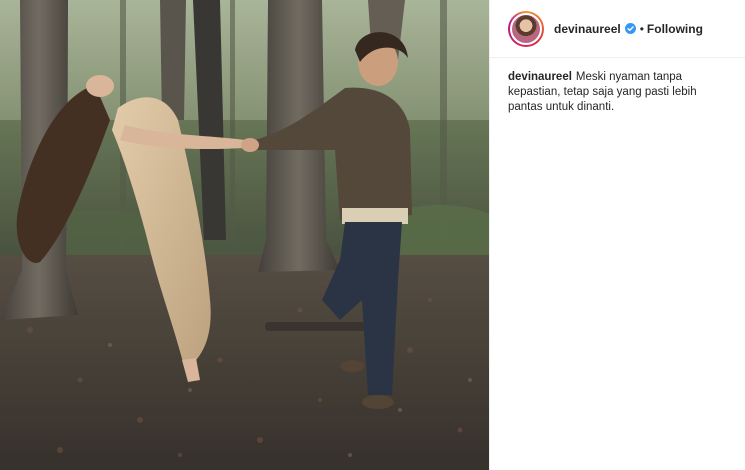 The width and height of the screenshot is (745, 470). I want to click on following-button: Following, so click(675, 29).